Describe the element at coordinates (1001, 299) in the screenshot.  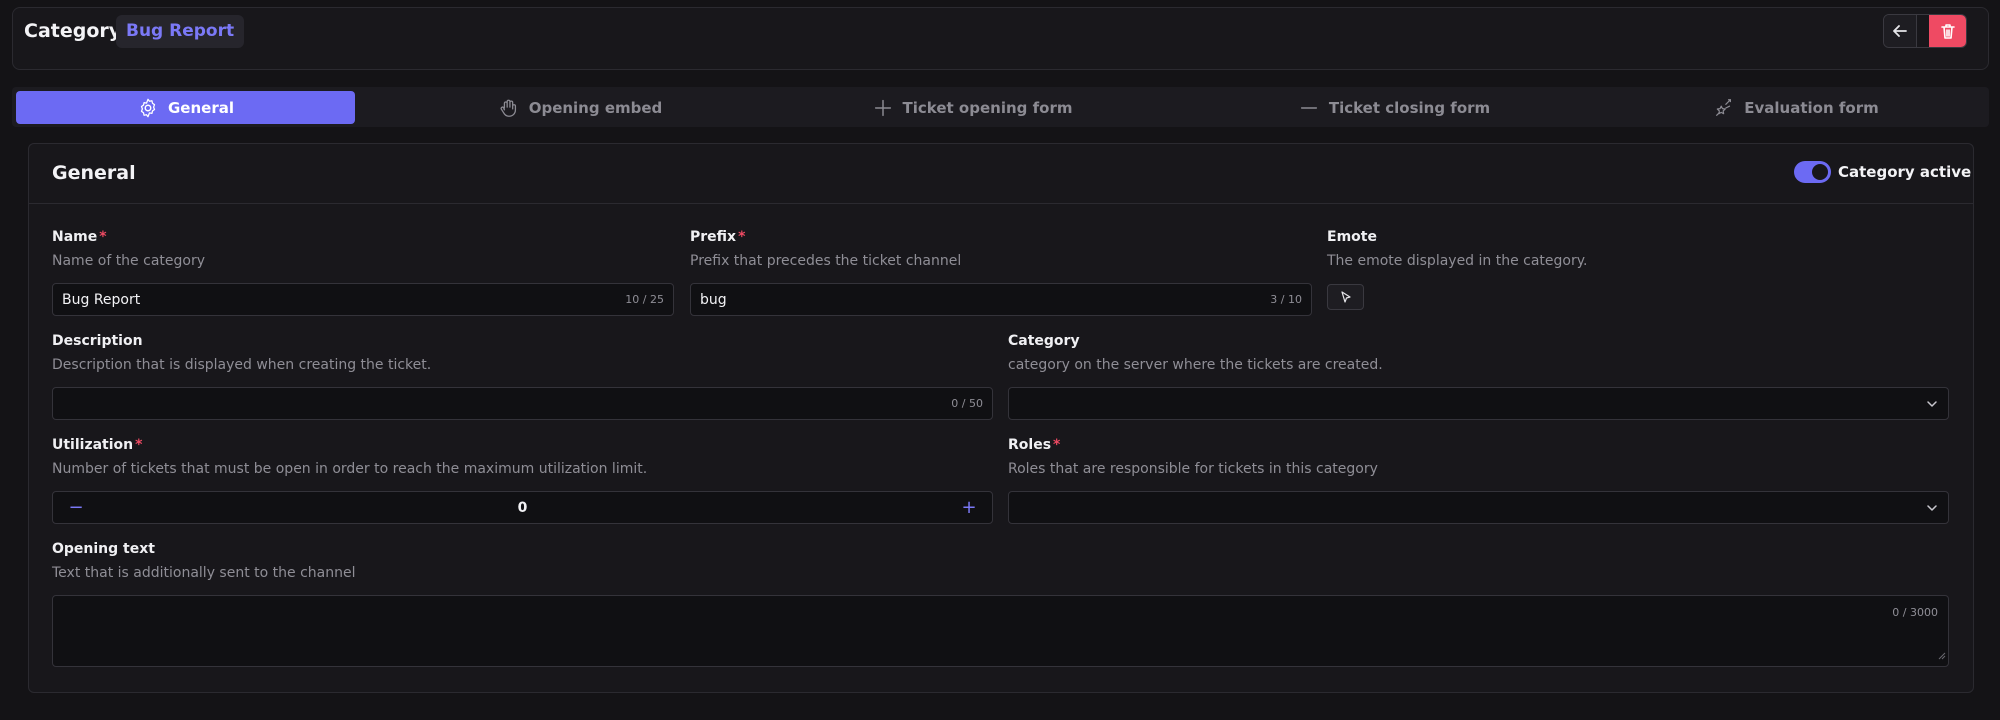
I see `prefix-input: bug 3 / 10` at that location.